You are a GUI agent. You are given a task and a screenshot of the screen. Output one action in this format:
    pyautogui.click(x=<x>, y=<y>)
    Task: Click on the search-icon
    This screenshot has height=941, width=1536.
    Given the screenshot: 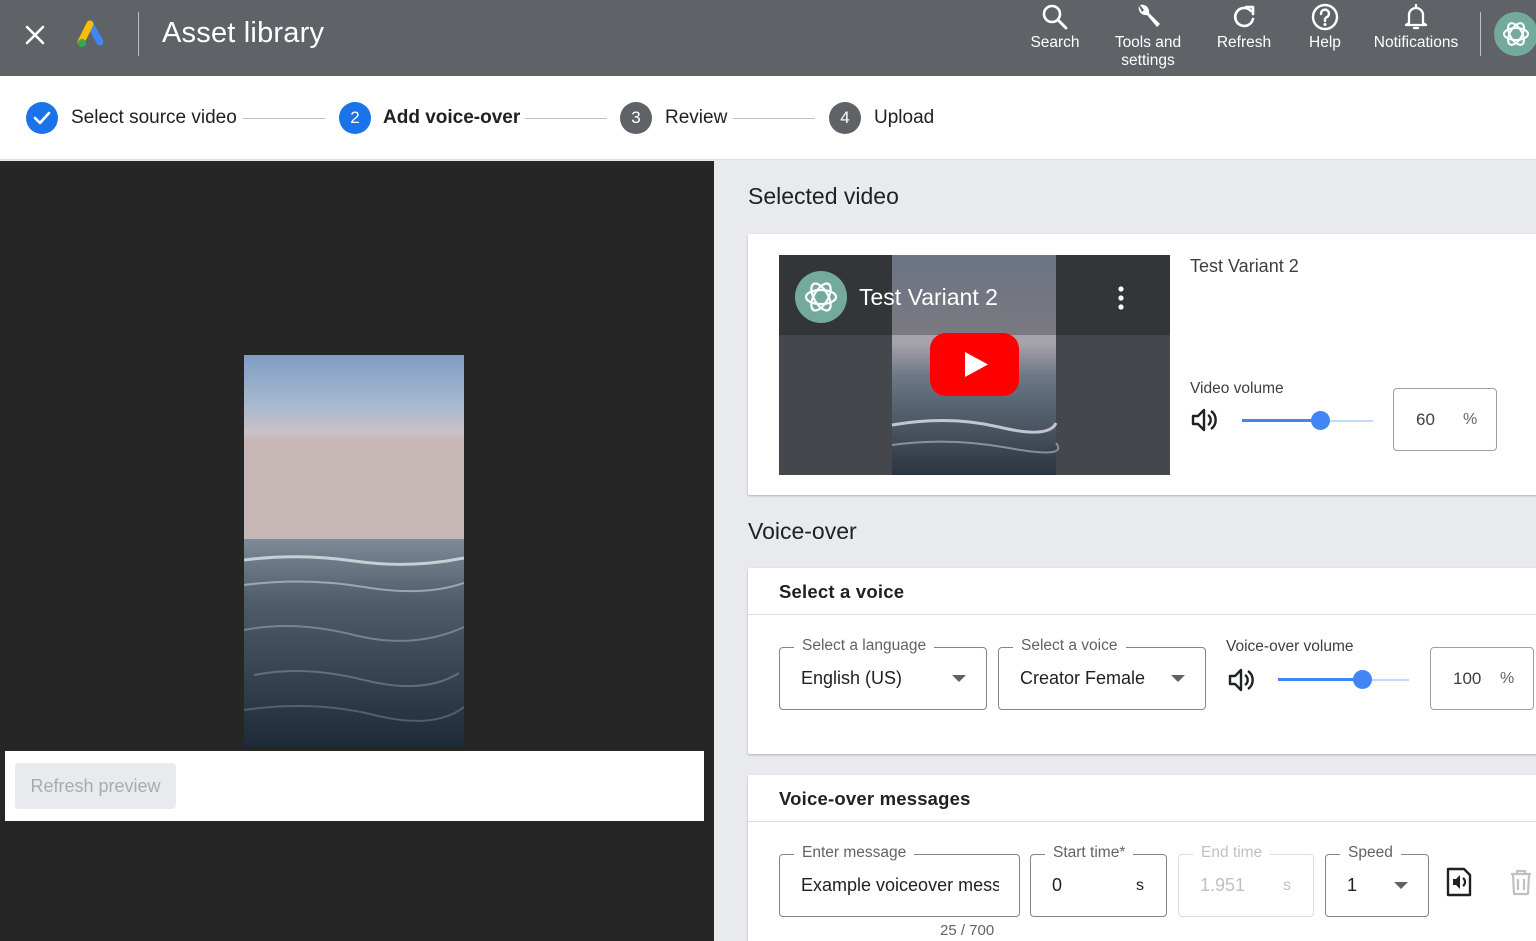 What is the action you would take?
    pyautogui.click(x=1055, y=17)
    